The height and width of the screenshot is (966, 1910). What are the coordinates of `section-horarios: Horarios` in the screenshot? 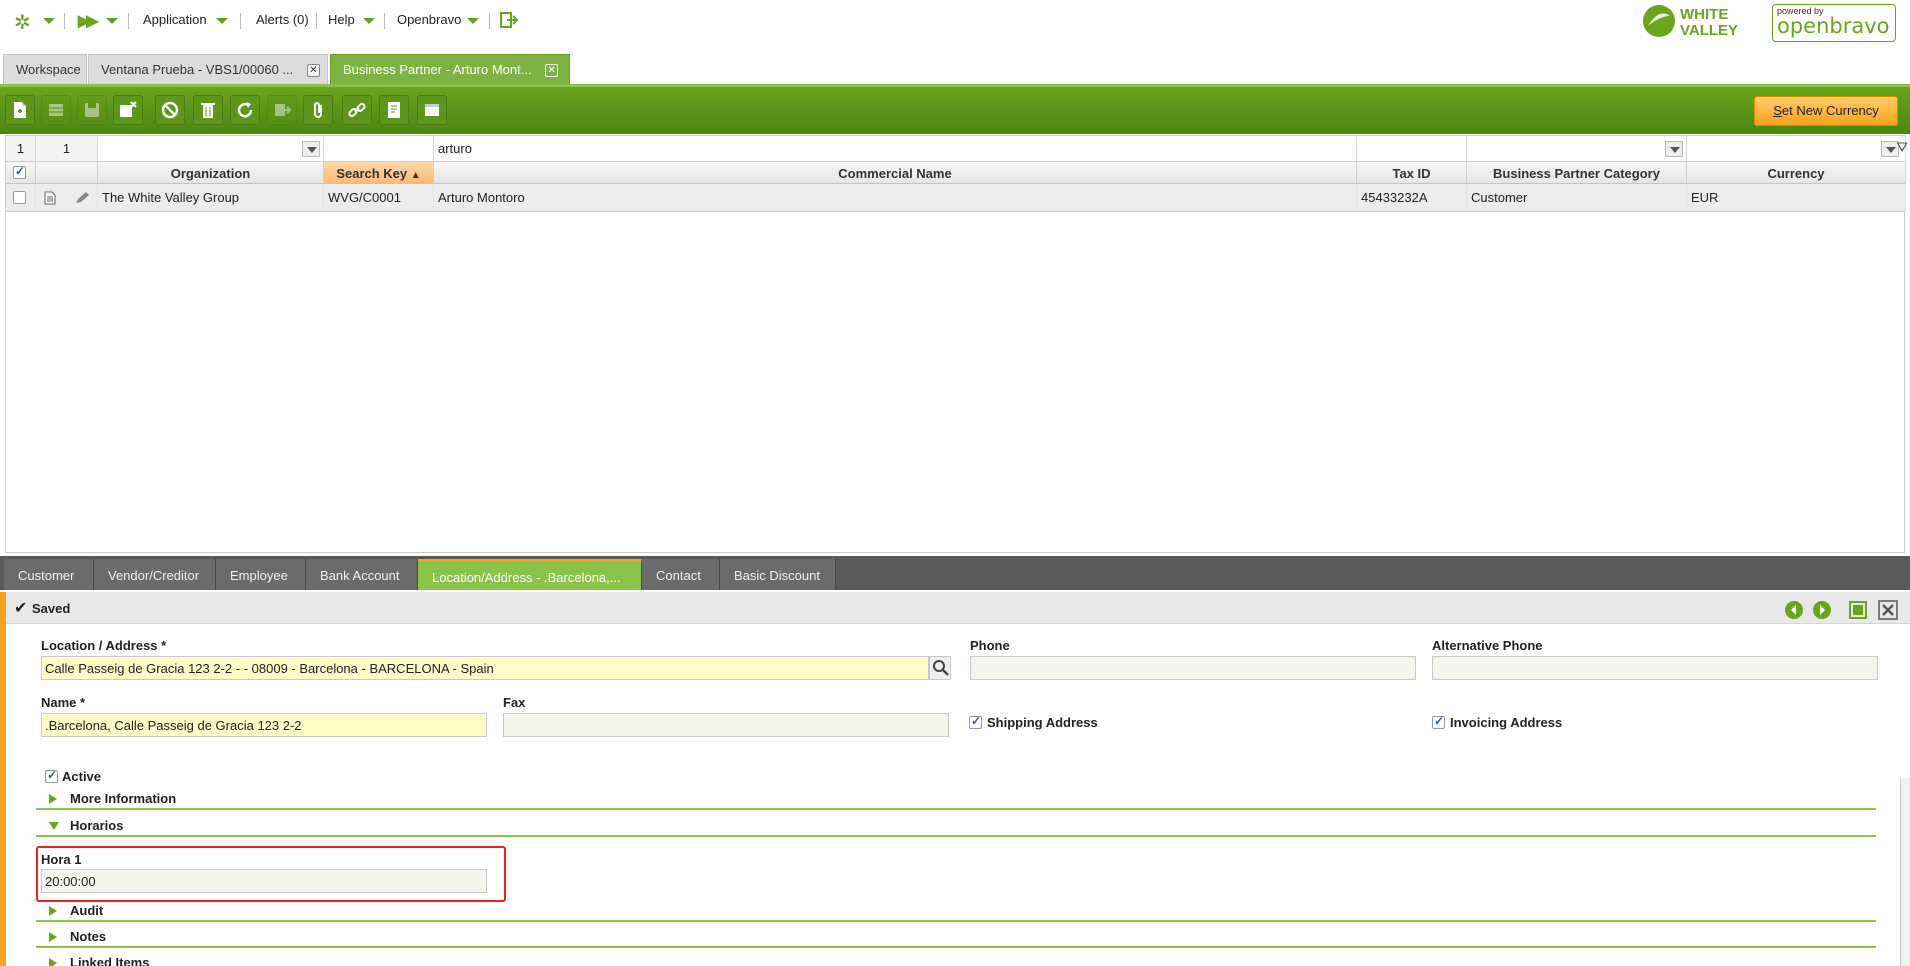 It's located at (956, 826).